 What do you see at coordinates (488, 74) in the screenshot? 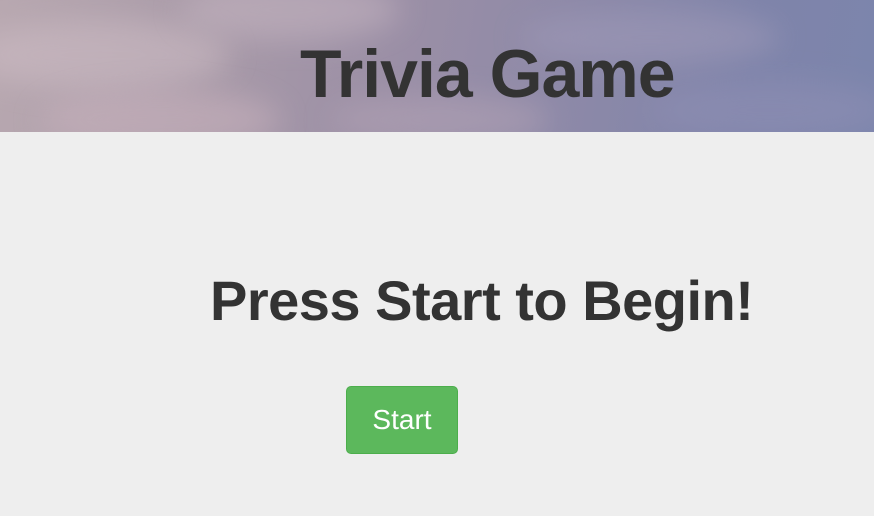
I see `page-title: Trivia Game` at bounding box center [488, 74].